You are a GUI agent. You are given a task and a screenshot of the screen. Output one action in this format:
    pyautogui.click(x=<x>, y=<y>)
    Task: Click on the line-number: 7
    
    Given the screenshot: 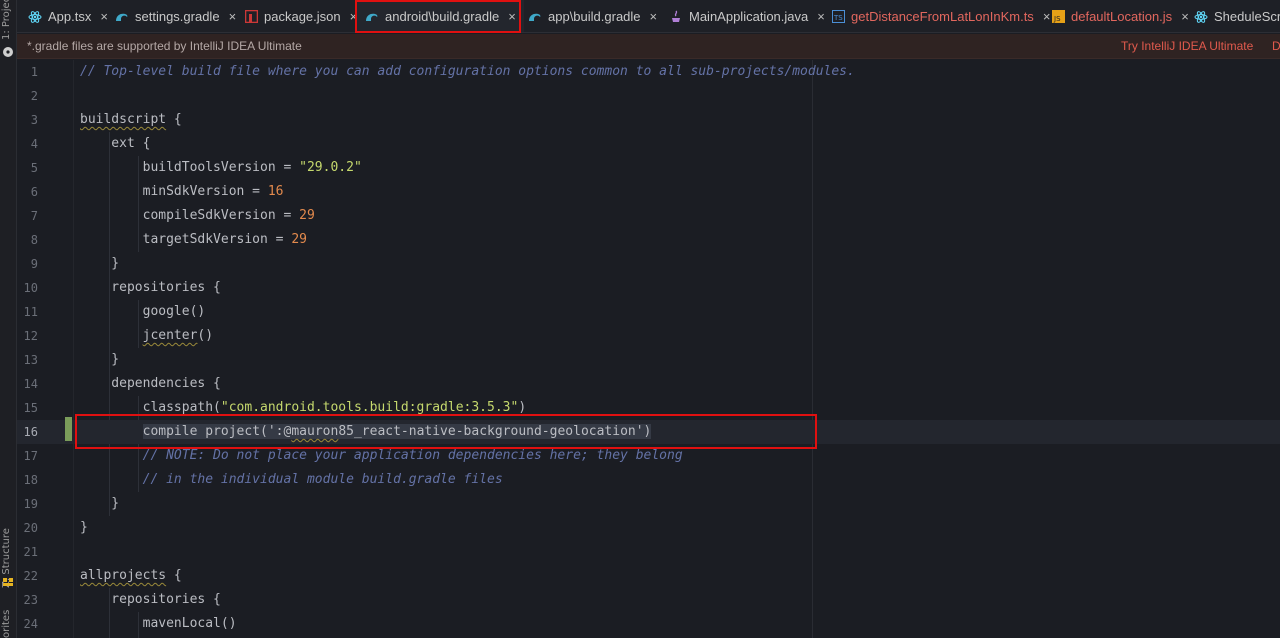 What is the action you would take?
    pyautogui.click(x=34, y=216)
    